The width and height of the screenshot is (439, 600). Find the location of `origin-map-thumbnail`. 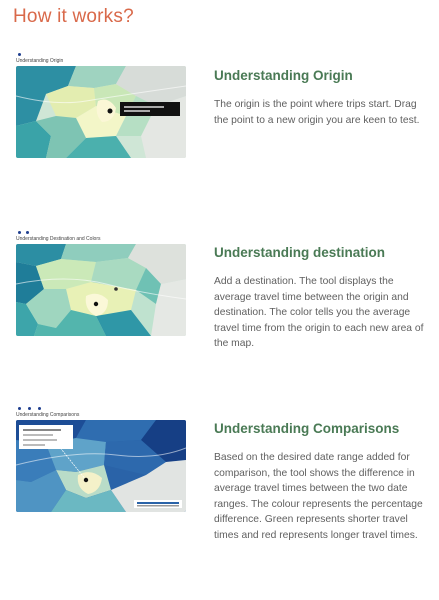

origin-map-thumbnail is located at coordinates (101, 112).